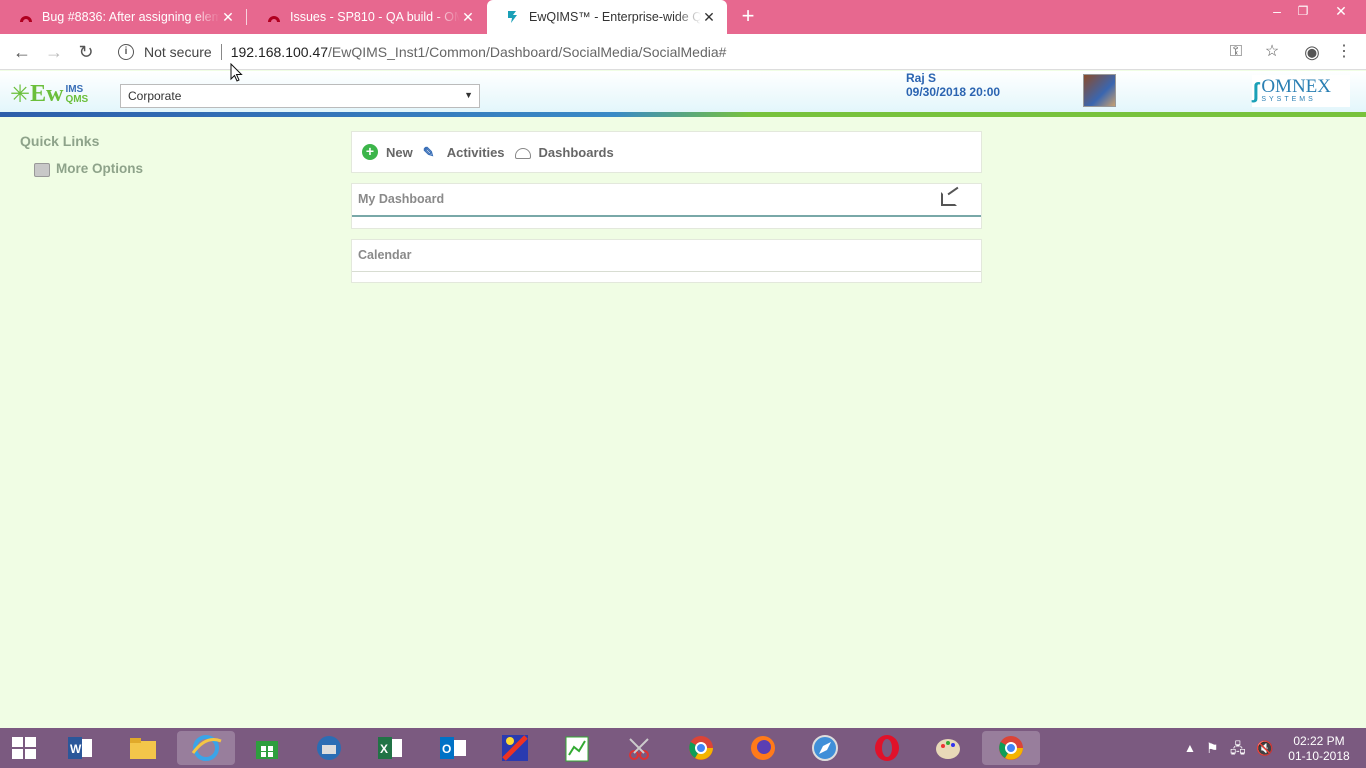 Image resolution: width=1366 pixels, height=768 pixels. What do you see at coordinates (1264, 748) in the screenshot?
I see `volume-muted-icon: 🔇` at bounding box center [1264, 748].